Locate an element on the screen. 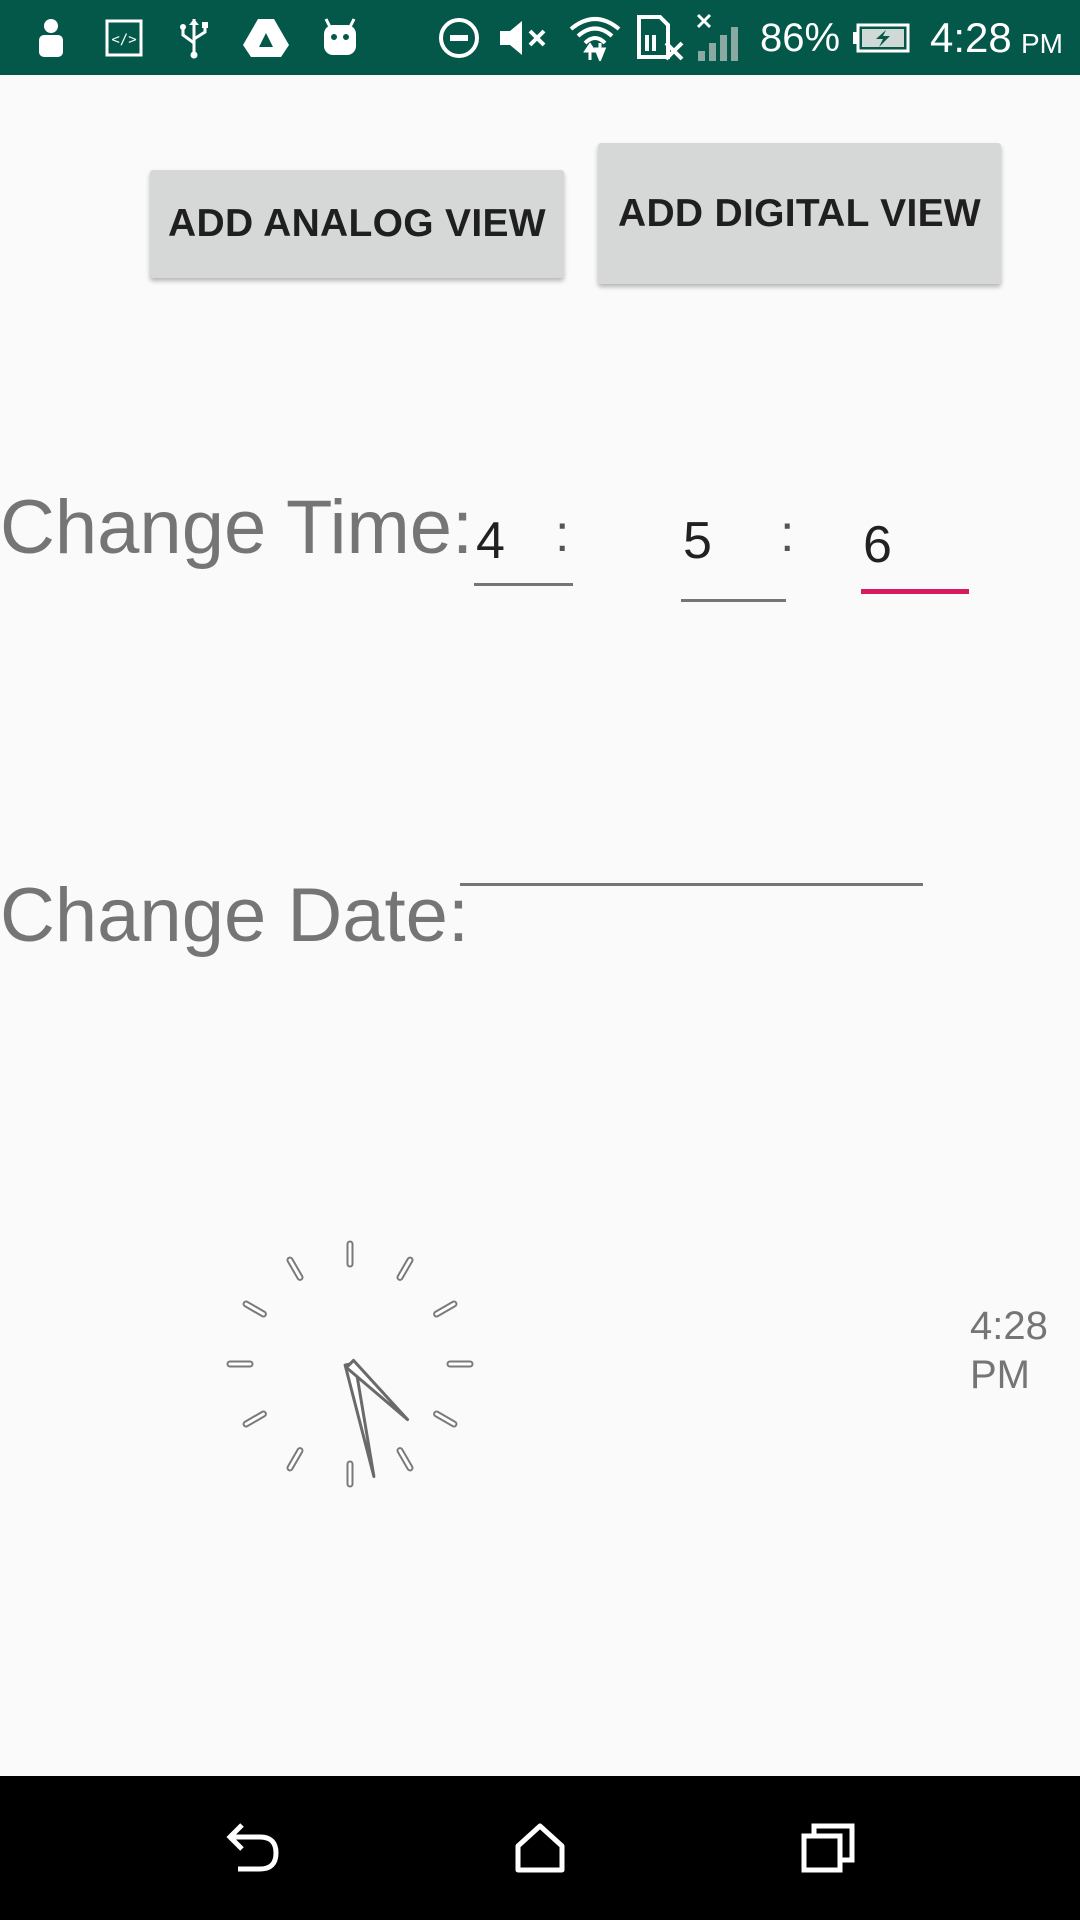  wifi-icon is located at coordinates (595, 38).